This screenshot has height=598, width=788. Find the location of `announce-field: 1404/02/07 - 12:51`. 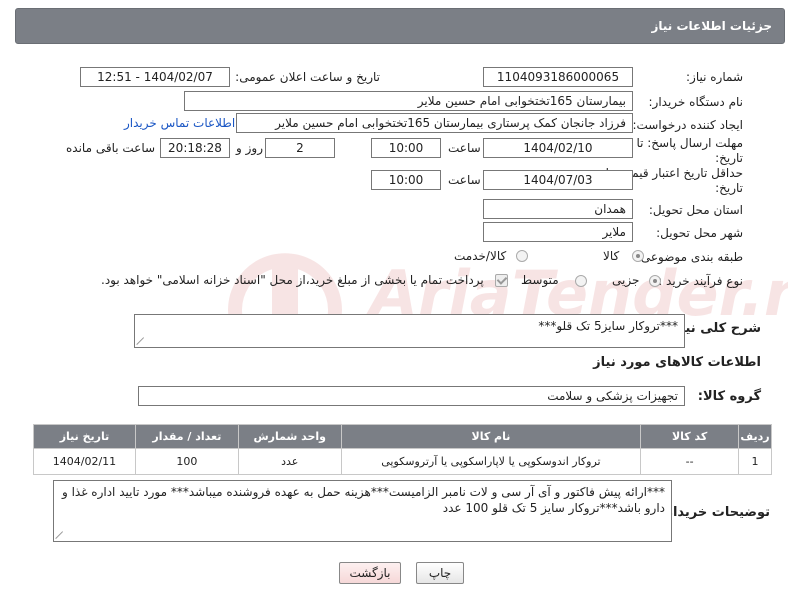

announce-field: 1404/02/07 - 12:51 is located at coordinates (155, 77).